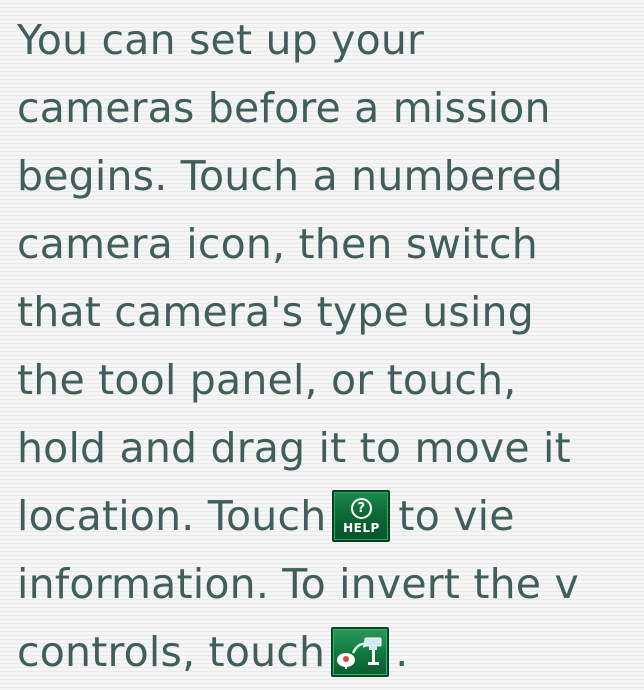 The image size is (644, 690). Describe the element at coordinates (275, 312) in the screenshot. I see `text-line-5: that camera's type using` at that location.